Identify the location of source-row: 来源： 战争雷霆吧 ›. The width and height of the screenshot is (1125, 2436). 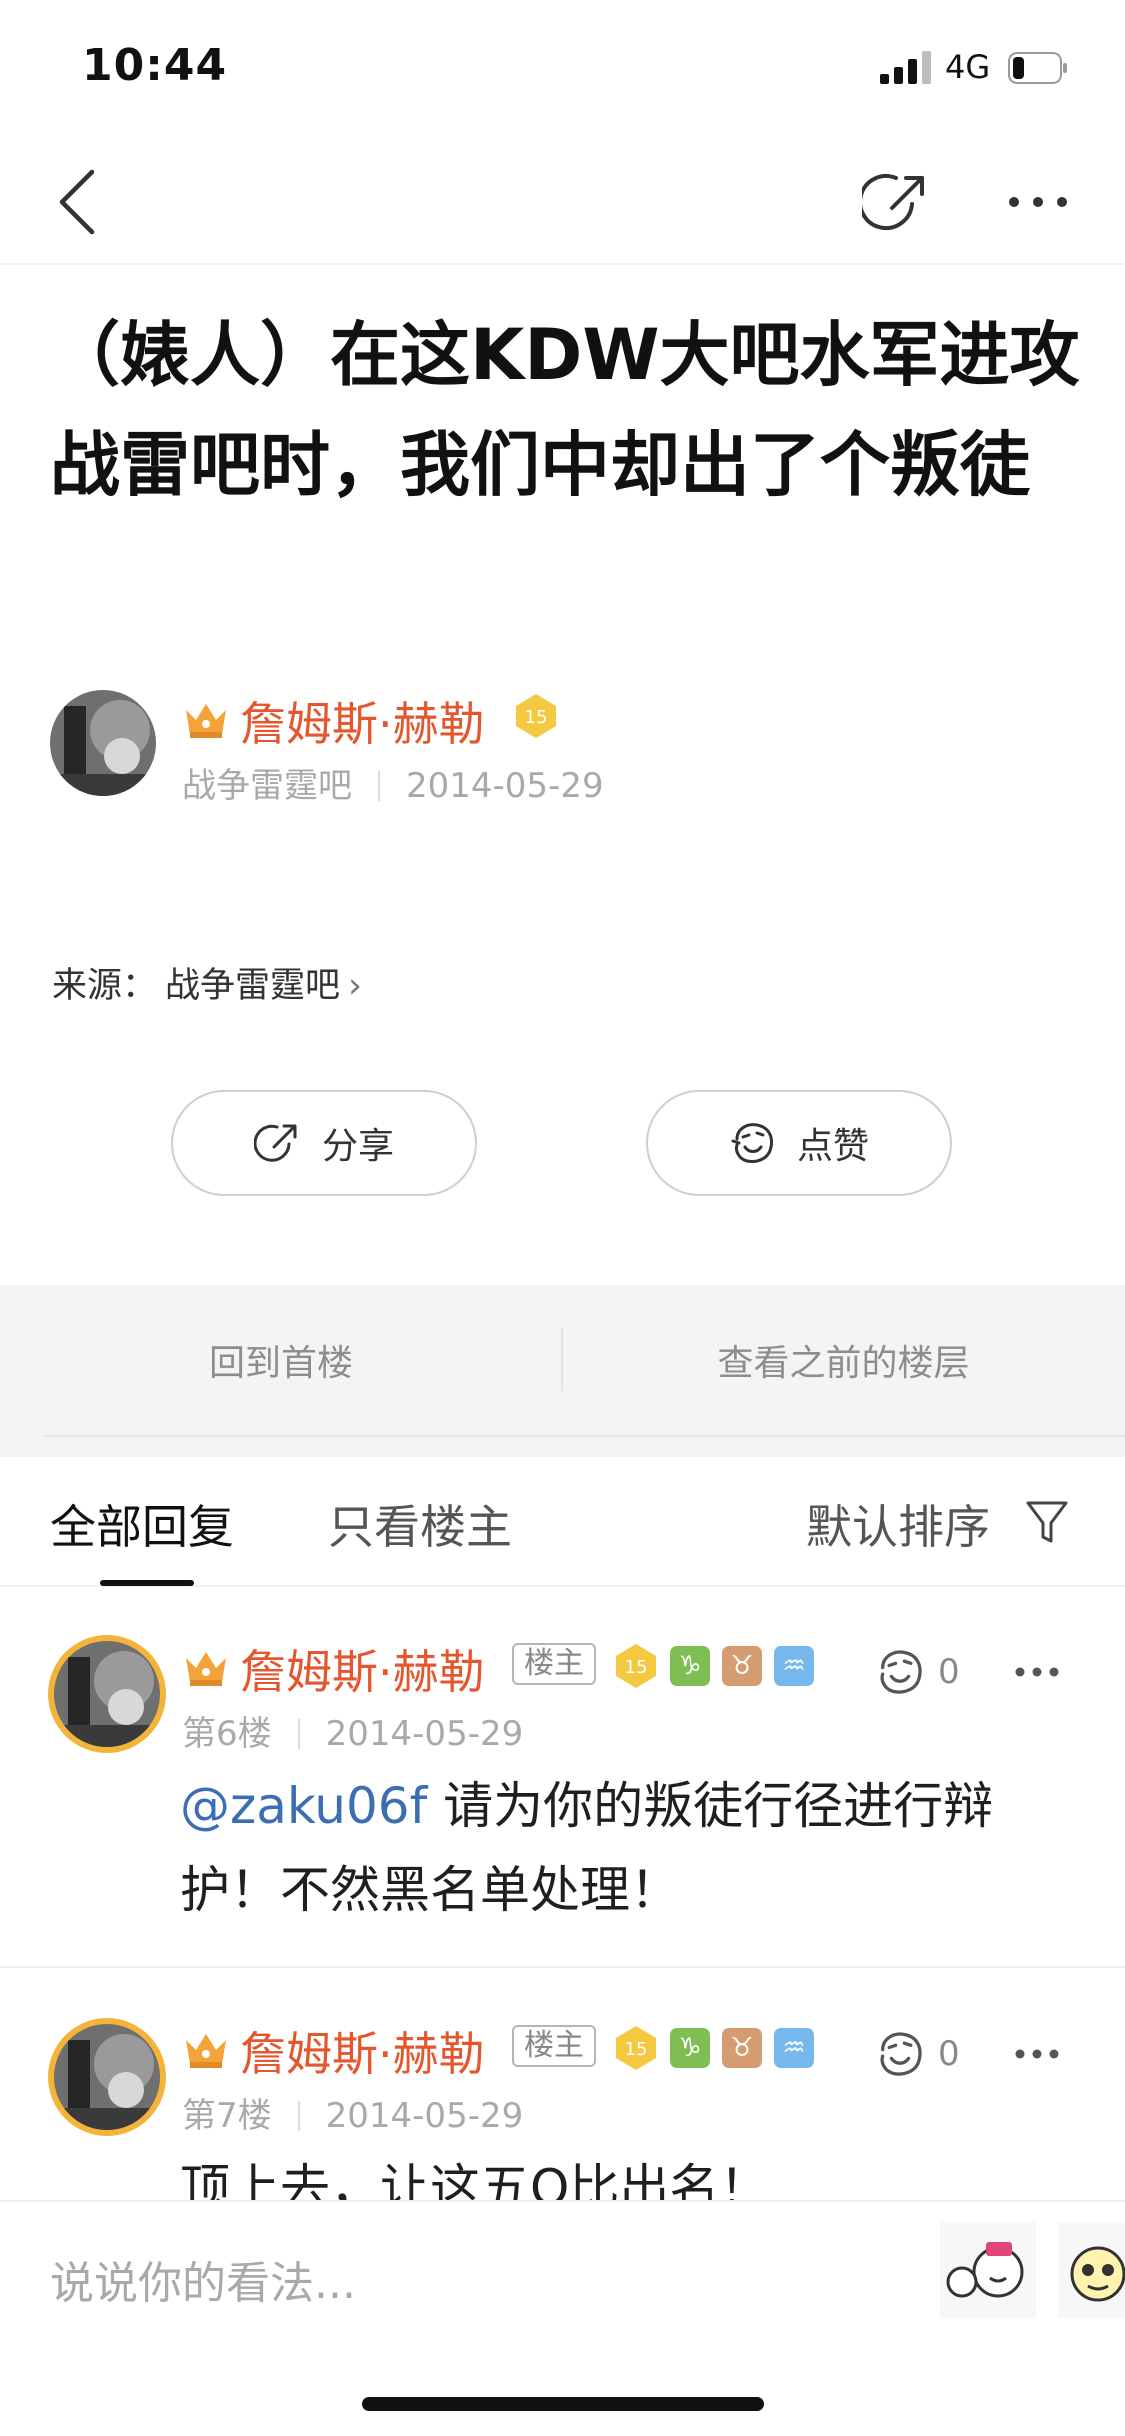
(207, 982).